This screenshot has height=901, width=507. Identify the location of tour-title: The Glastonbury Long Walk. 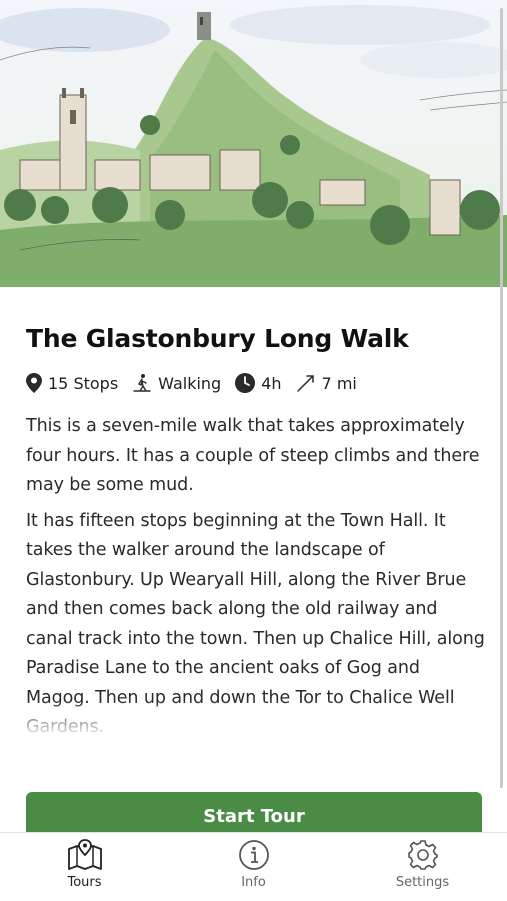
(217, 338).